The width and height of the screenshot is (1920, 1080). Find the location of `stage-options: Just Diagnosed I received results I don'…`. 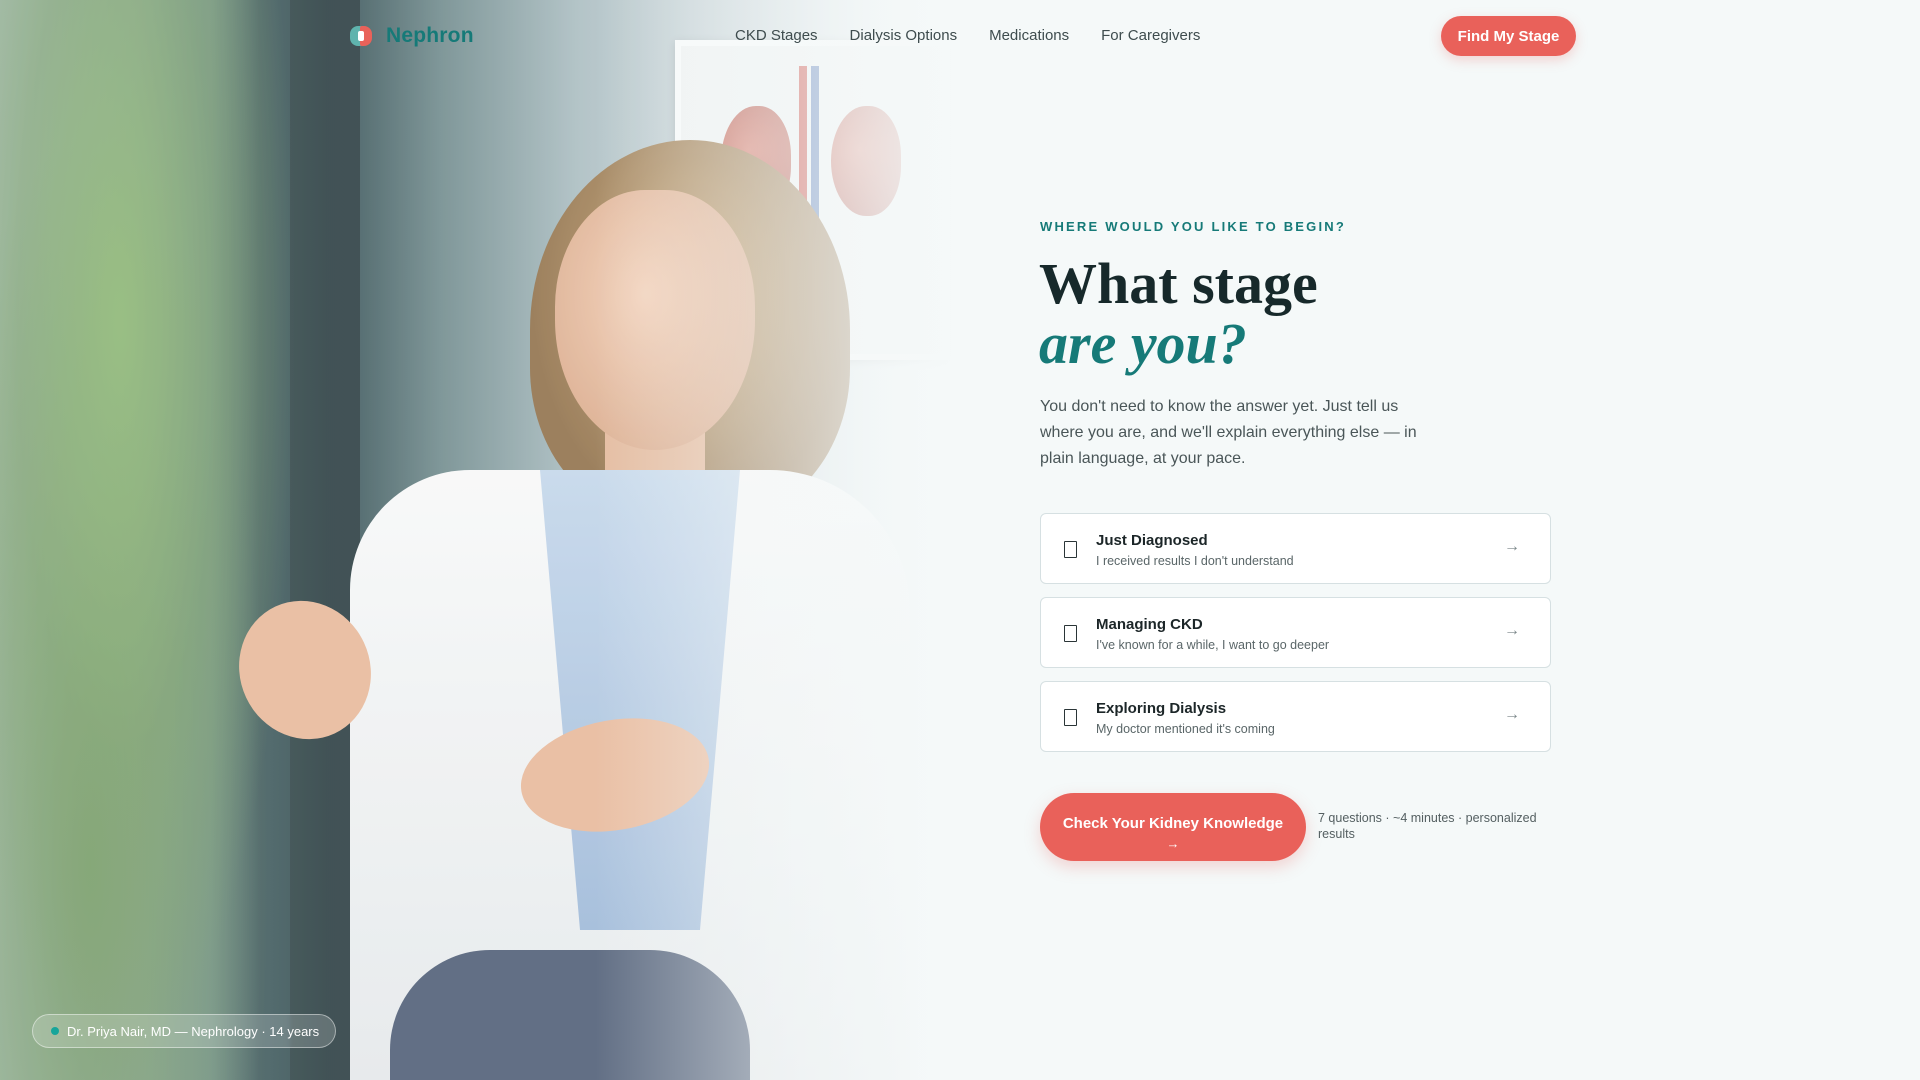

stage-options: Just Diagnosed I received results I don'… is located at coordinates (1295, 639).